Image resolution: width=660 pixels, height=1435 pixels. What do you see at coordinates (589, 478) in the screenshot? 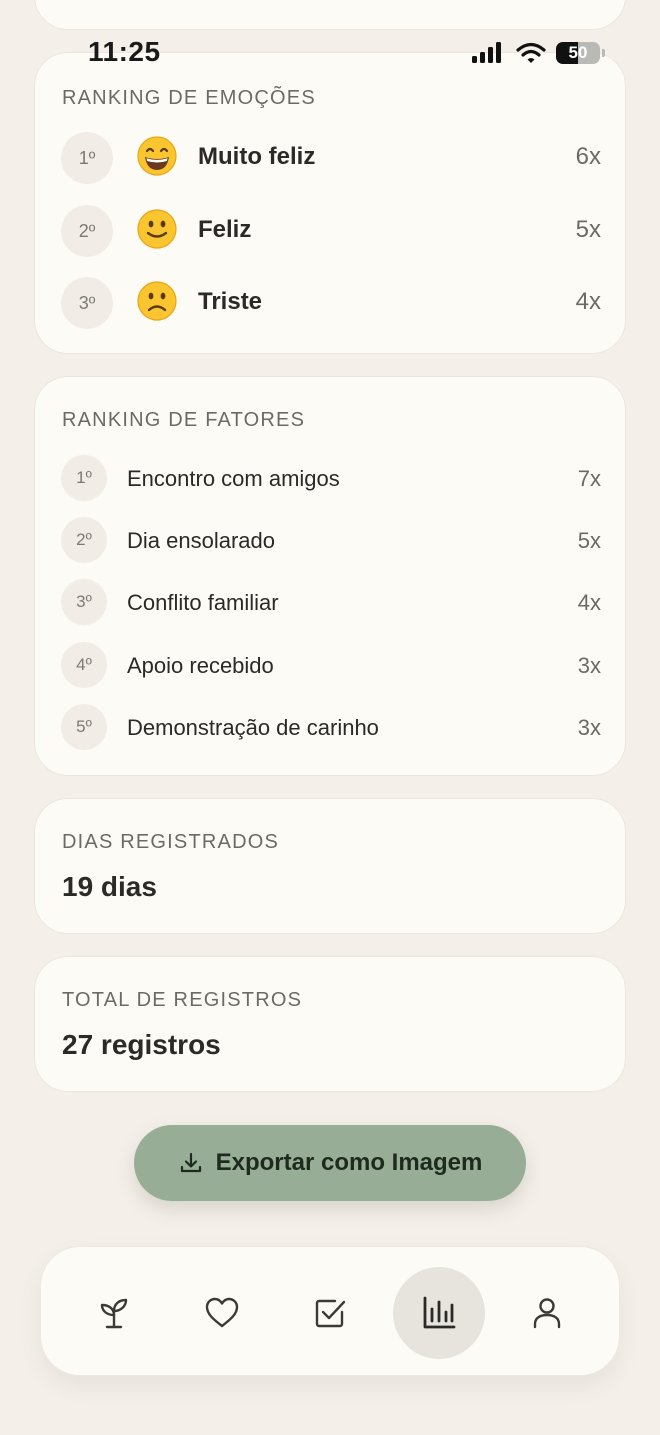
I see `factor-count: 7x` at bounding box center [589, 478].